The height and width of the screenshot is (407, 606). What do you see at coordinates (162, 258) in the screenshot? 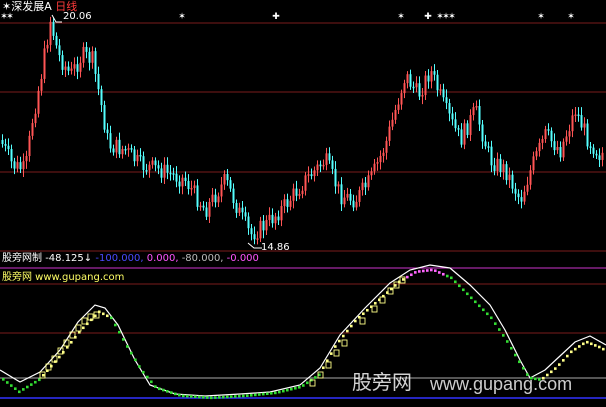
I see `indicator-level-2: 0.000,` at bounding box center [162, 258].